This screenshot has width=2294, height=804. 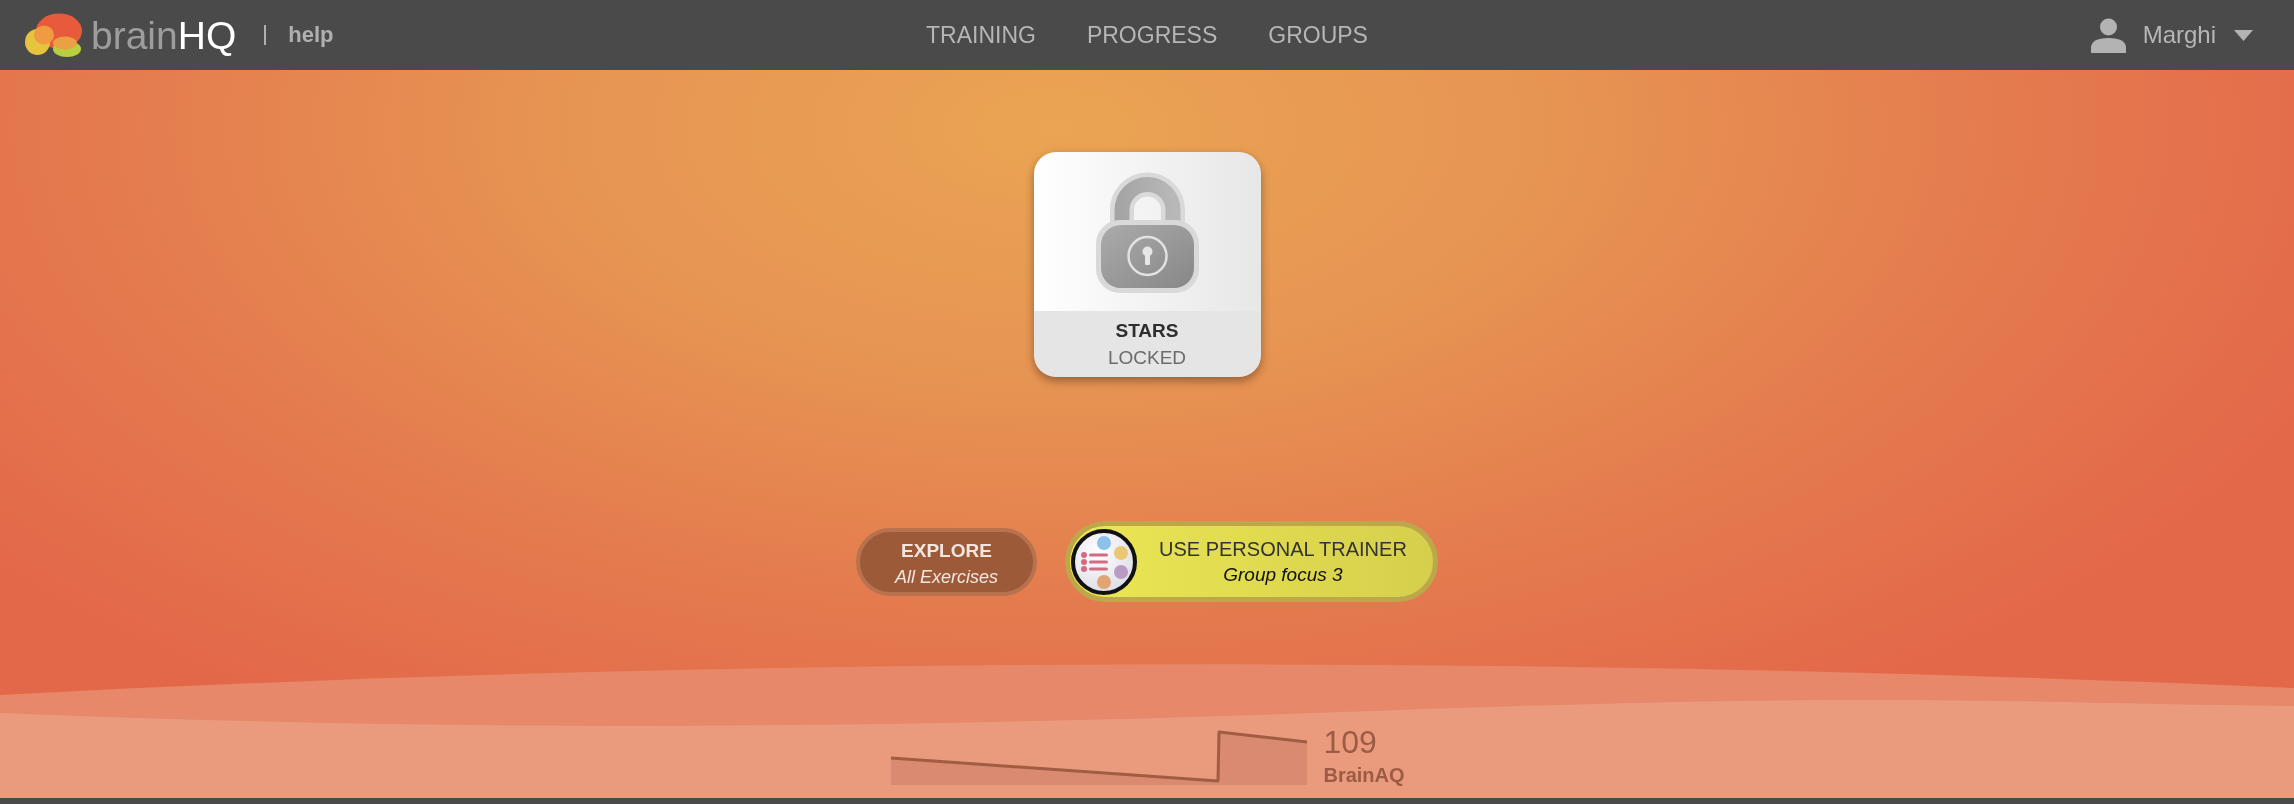 I want to click on nav-link: TRAINING, so click(x=981, y=35).